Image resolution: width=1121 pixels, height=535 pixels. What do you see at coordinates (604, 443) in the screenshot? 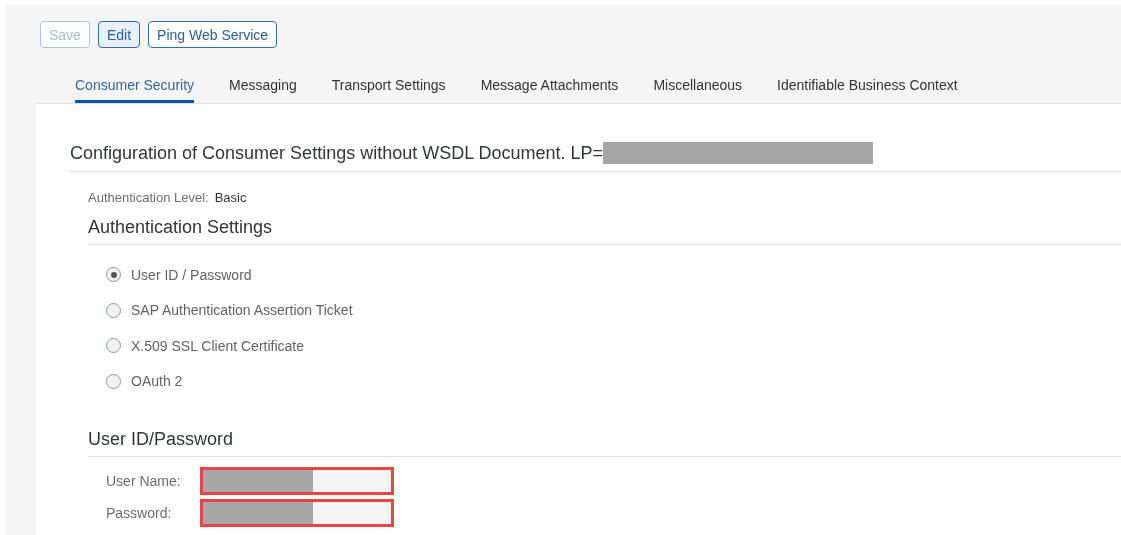
I see `section-heading: User ID/Password` at bounding box center [604, 443].